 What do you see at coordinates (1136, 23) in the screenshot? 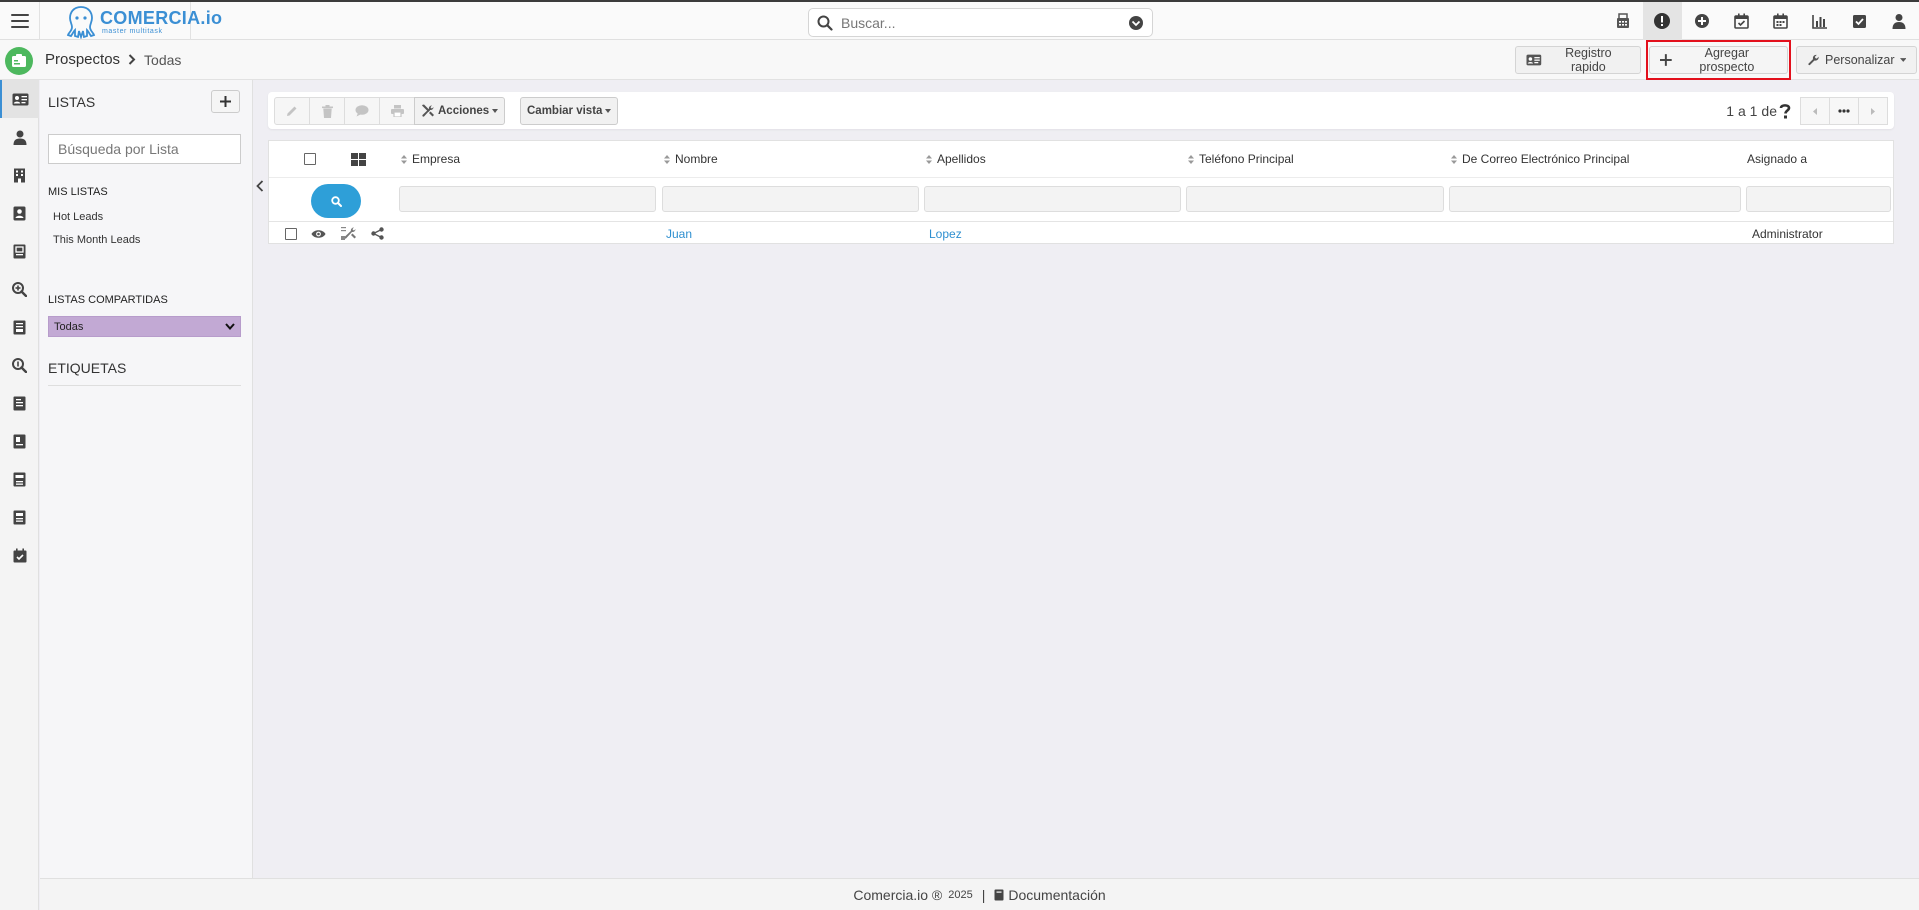
I see `chevron-down-circle-icon` at bounding box center [1136, 23].